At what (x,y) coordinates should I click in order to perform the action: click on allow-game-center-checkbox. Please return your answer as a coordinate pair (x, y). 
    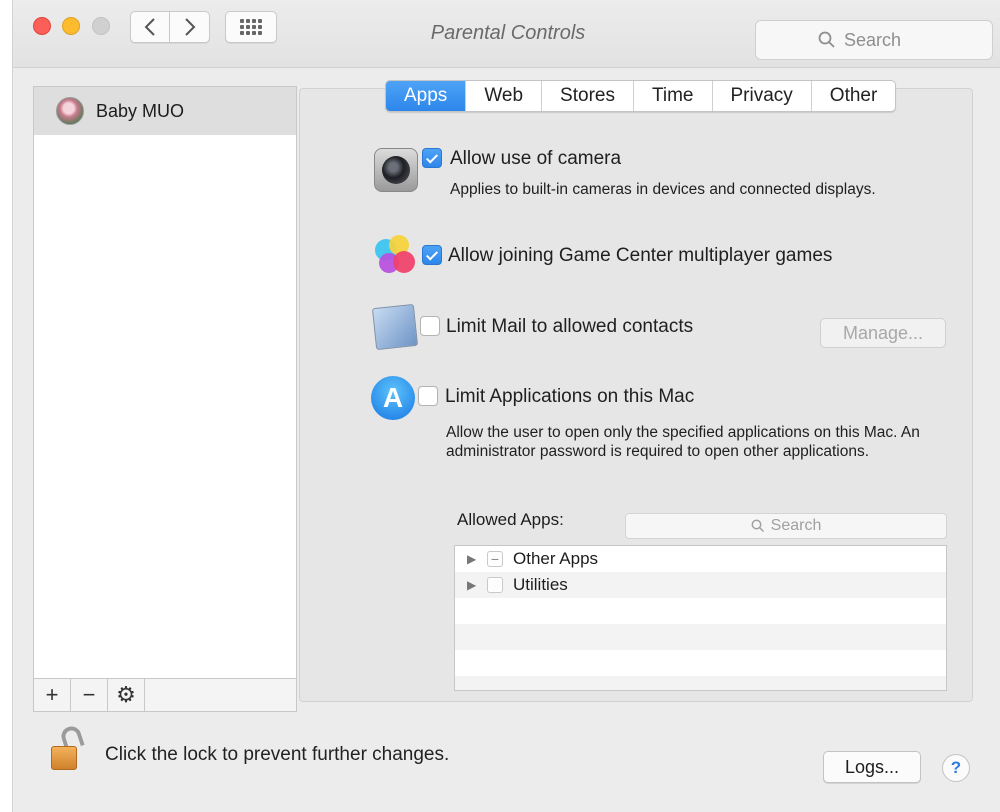
    Looking at the image, I should click on (432, 255).